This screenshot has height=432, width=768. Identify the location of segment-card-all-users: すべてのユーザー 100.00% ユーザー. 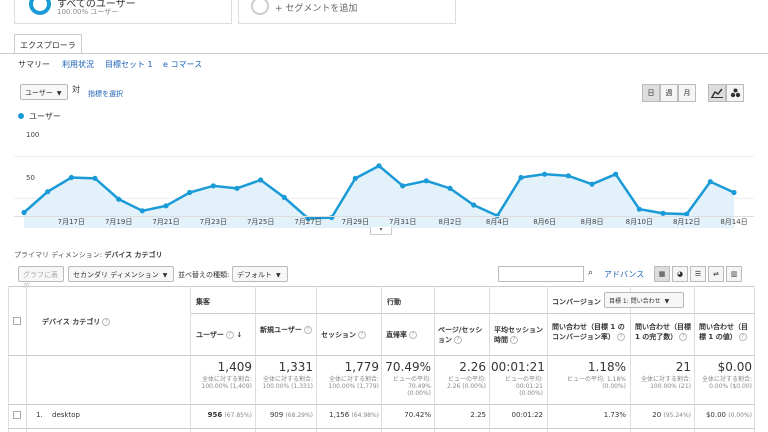
(123, 12).